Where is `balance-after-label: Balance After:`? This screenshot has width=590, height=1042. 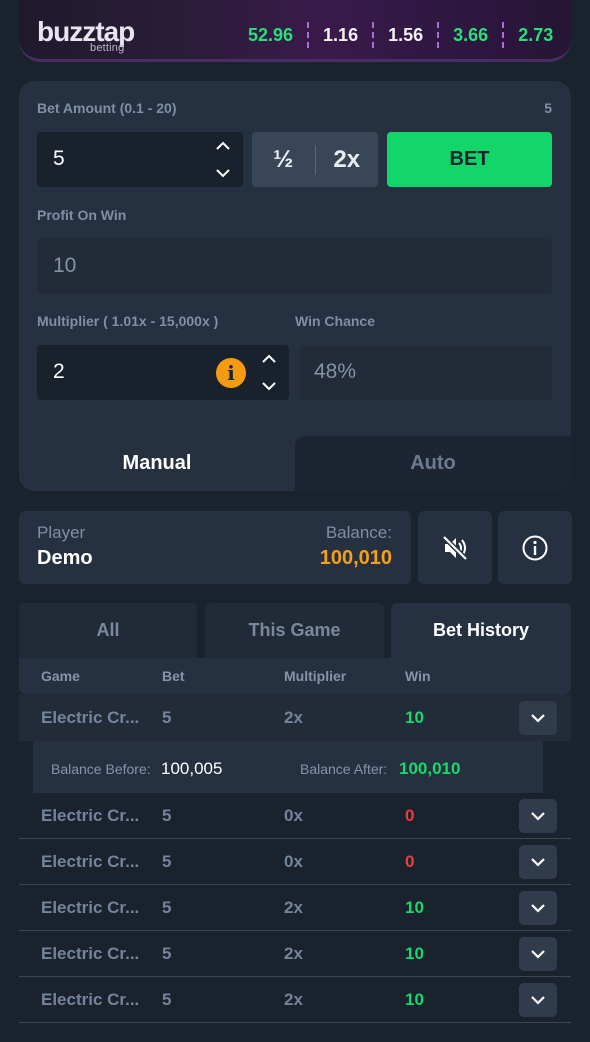 balance-after-label: Balance After: is located at coordinates (344, 769).